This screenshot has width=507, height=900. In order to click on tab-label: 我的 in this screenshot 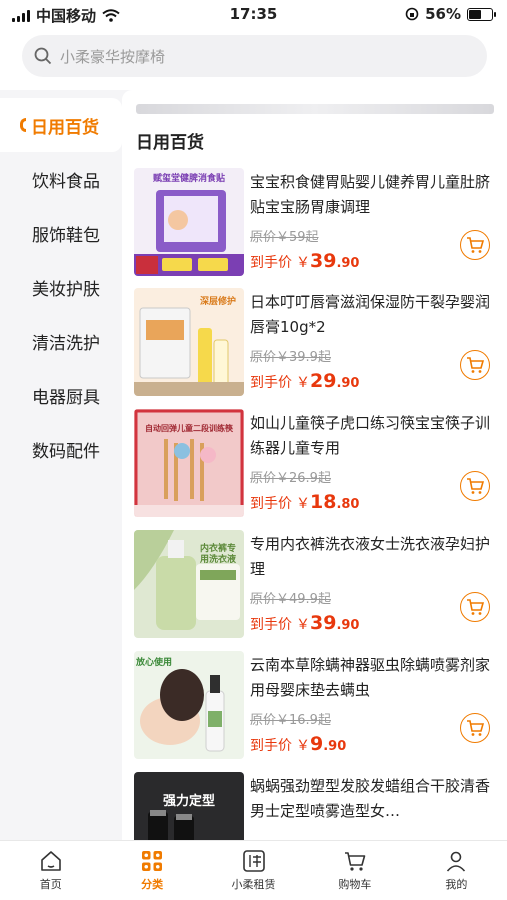, I will do `click(456, 884)`.